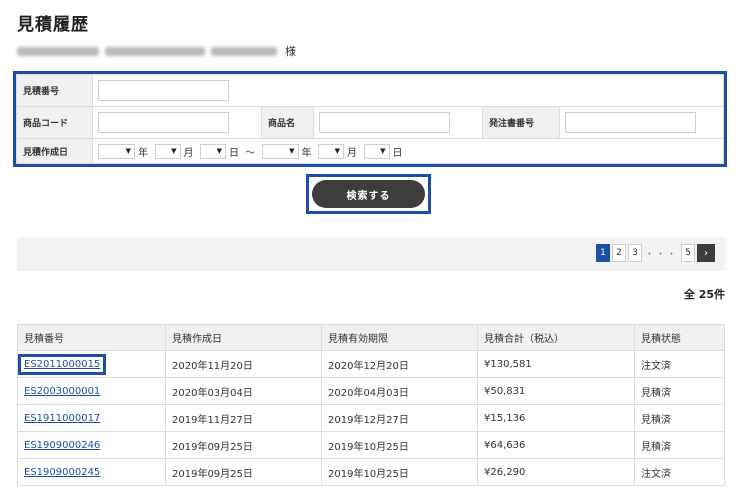 The image size is (742, 500). Describe the element at coordinates (91, 337) in the screenshot. I see `header-quote-number: 見積番号` at that location.